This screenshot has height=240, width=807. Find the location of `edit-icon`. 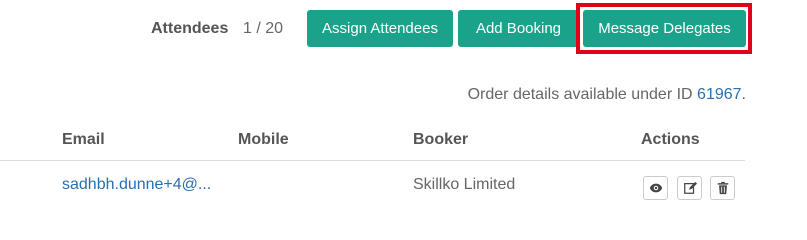

edit-icon is located at coordinates (690, 188).